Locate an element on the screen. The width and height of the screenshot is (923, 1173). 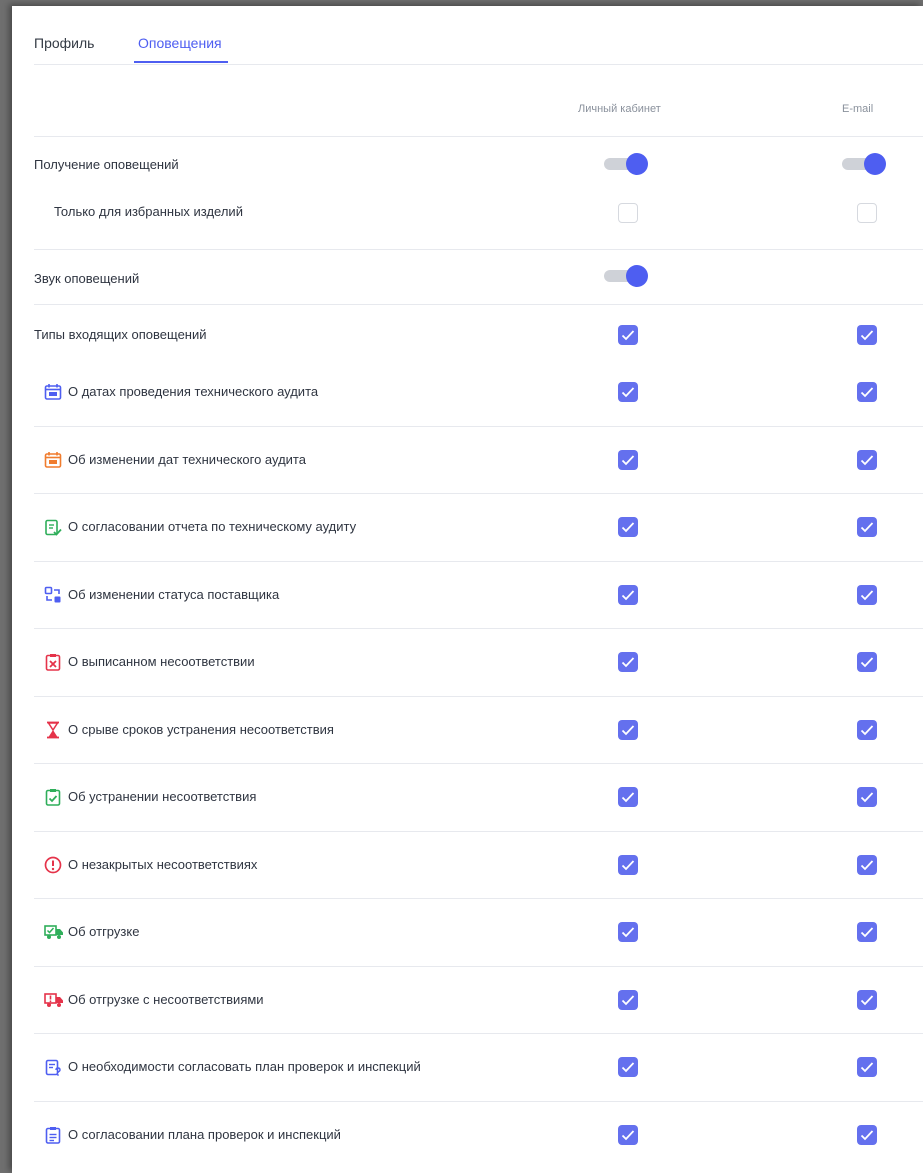
types-email-checkbox is located at coordinates (867, 335).